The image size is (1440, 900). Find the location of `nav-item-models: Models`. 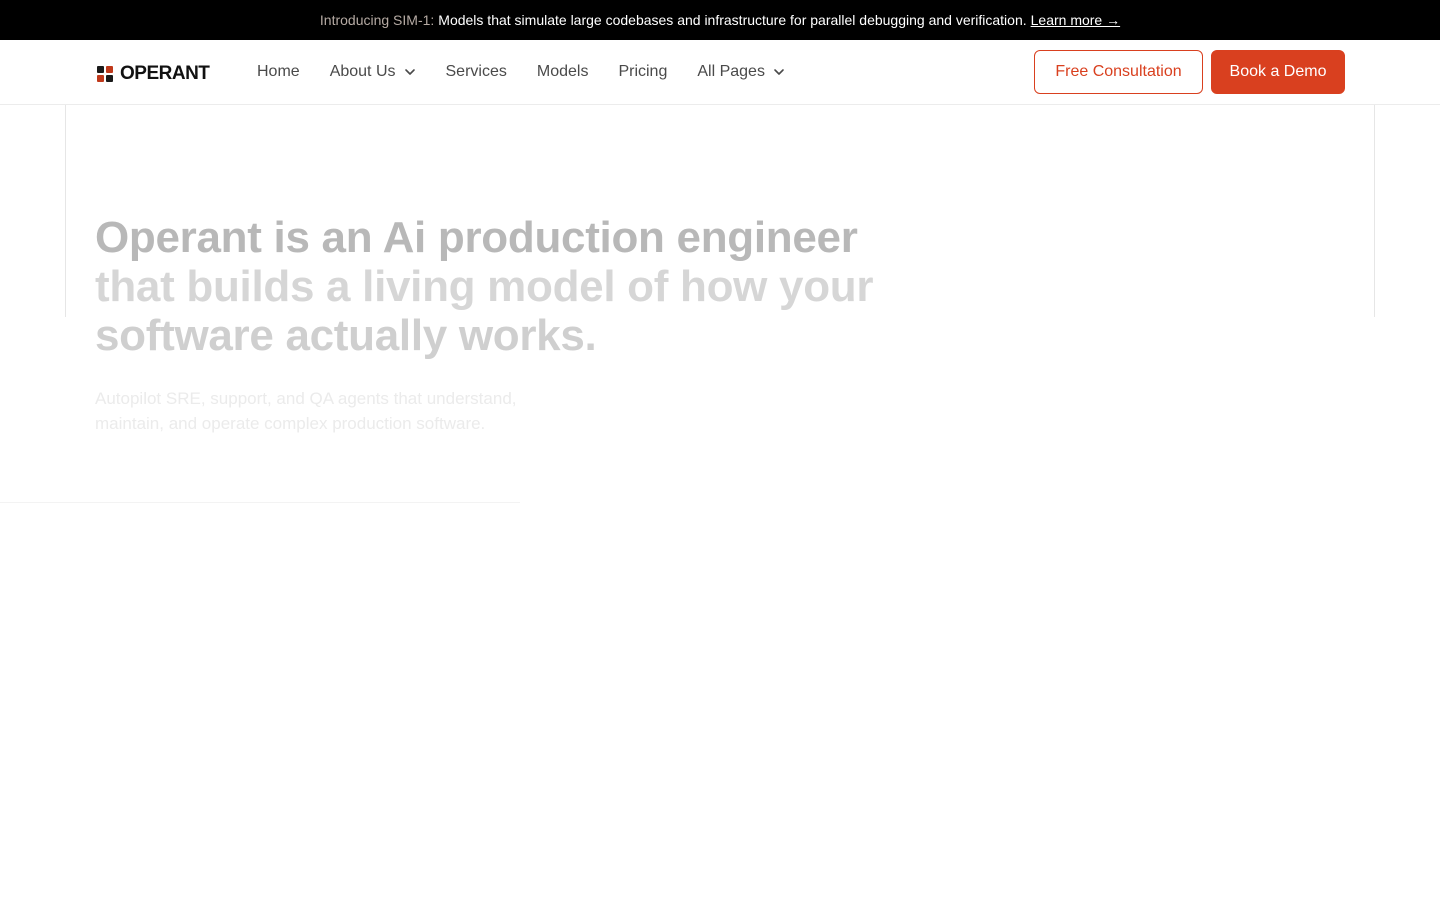

nav-item-models: Models is located at coordinates (563, 72).